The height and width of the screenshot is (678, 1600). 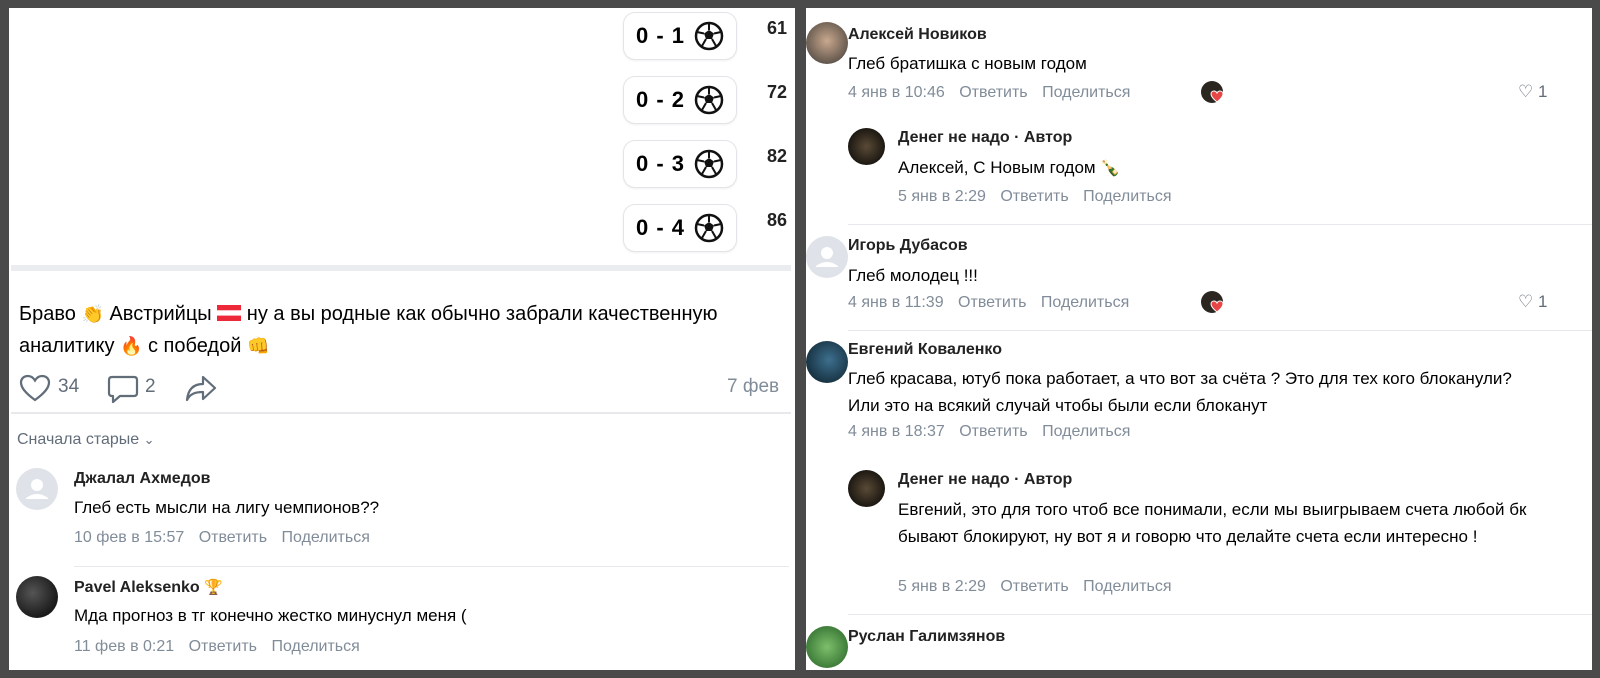 I want to click on comment-meta: 11 фев в 0:21 Ответить Поделиться, so click(x=217, y=647).